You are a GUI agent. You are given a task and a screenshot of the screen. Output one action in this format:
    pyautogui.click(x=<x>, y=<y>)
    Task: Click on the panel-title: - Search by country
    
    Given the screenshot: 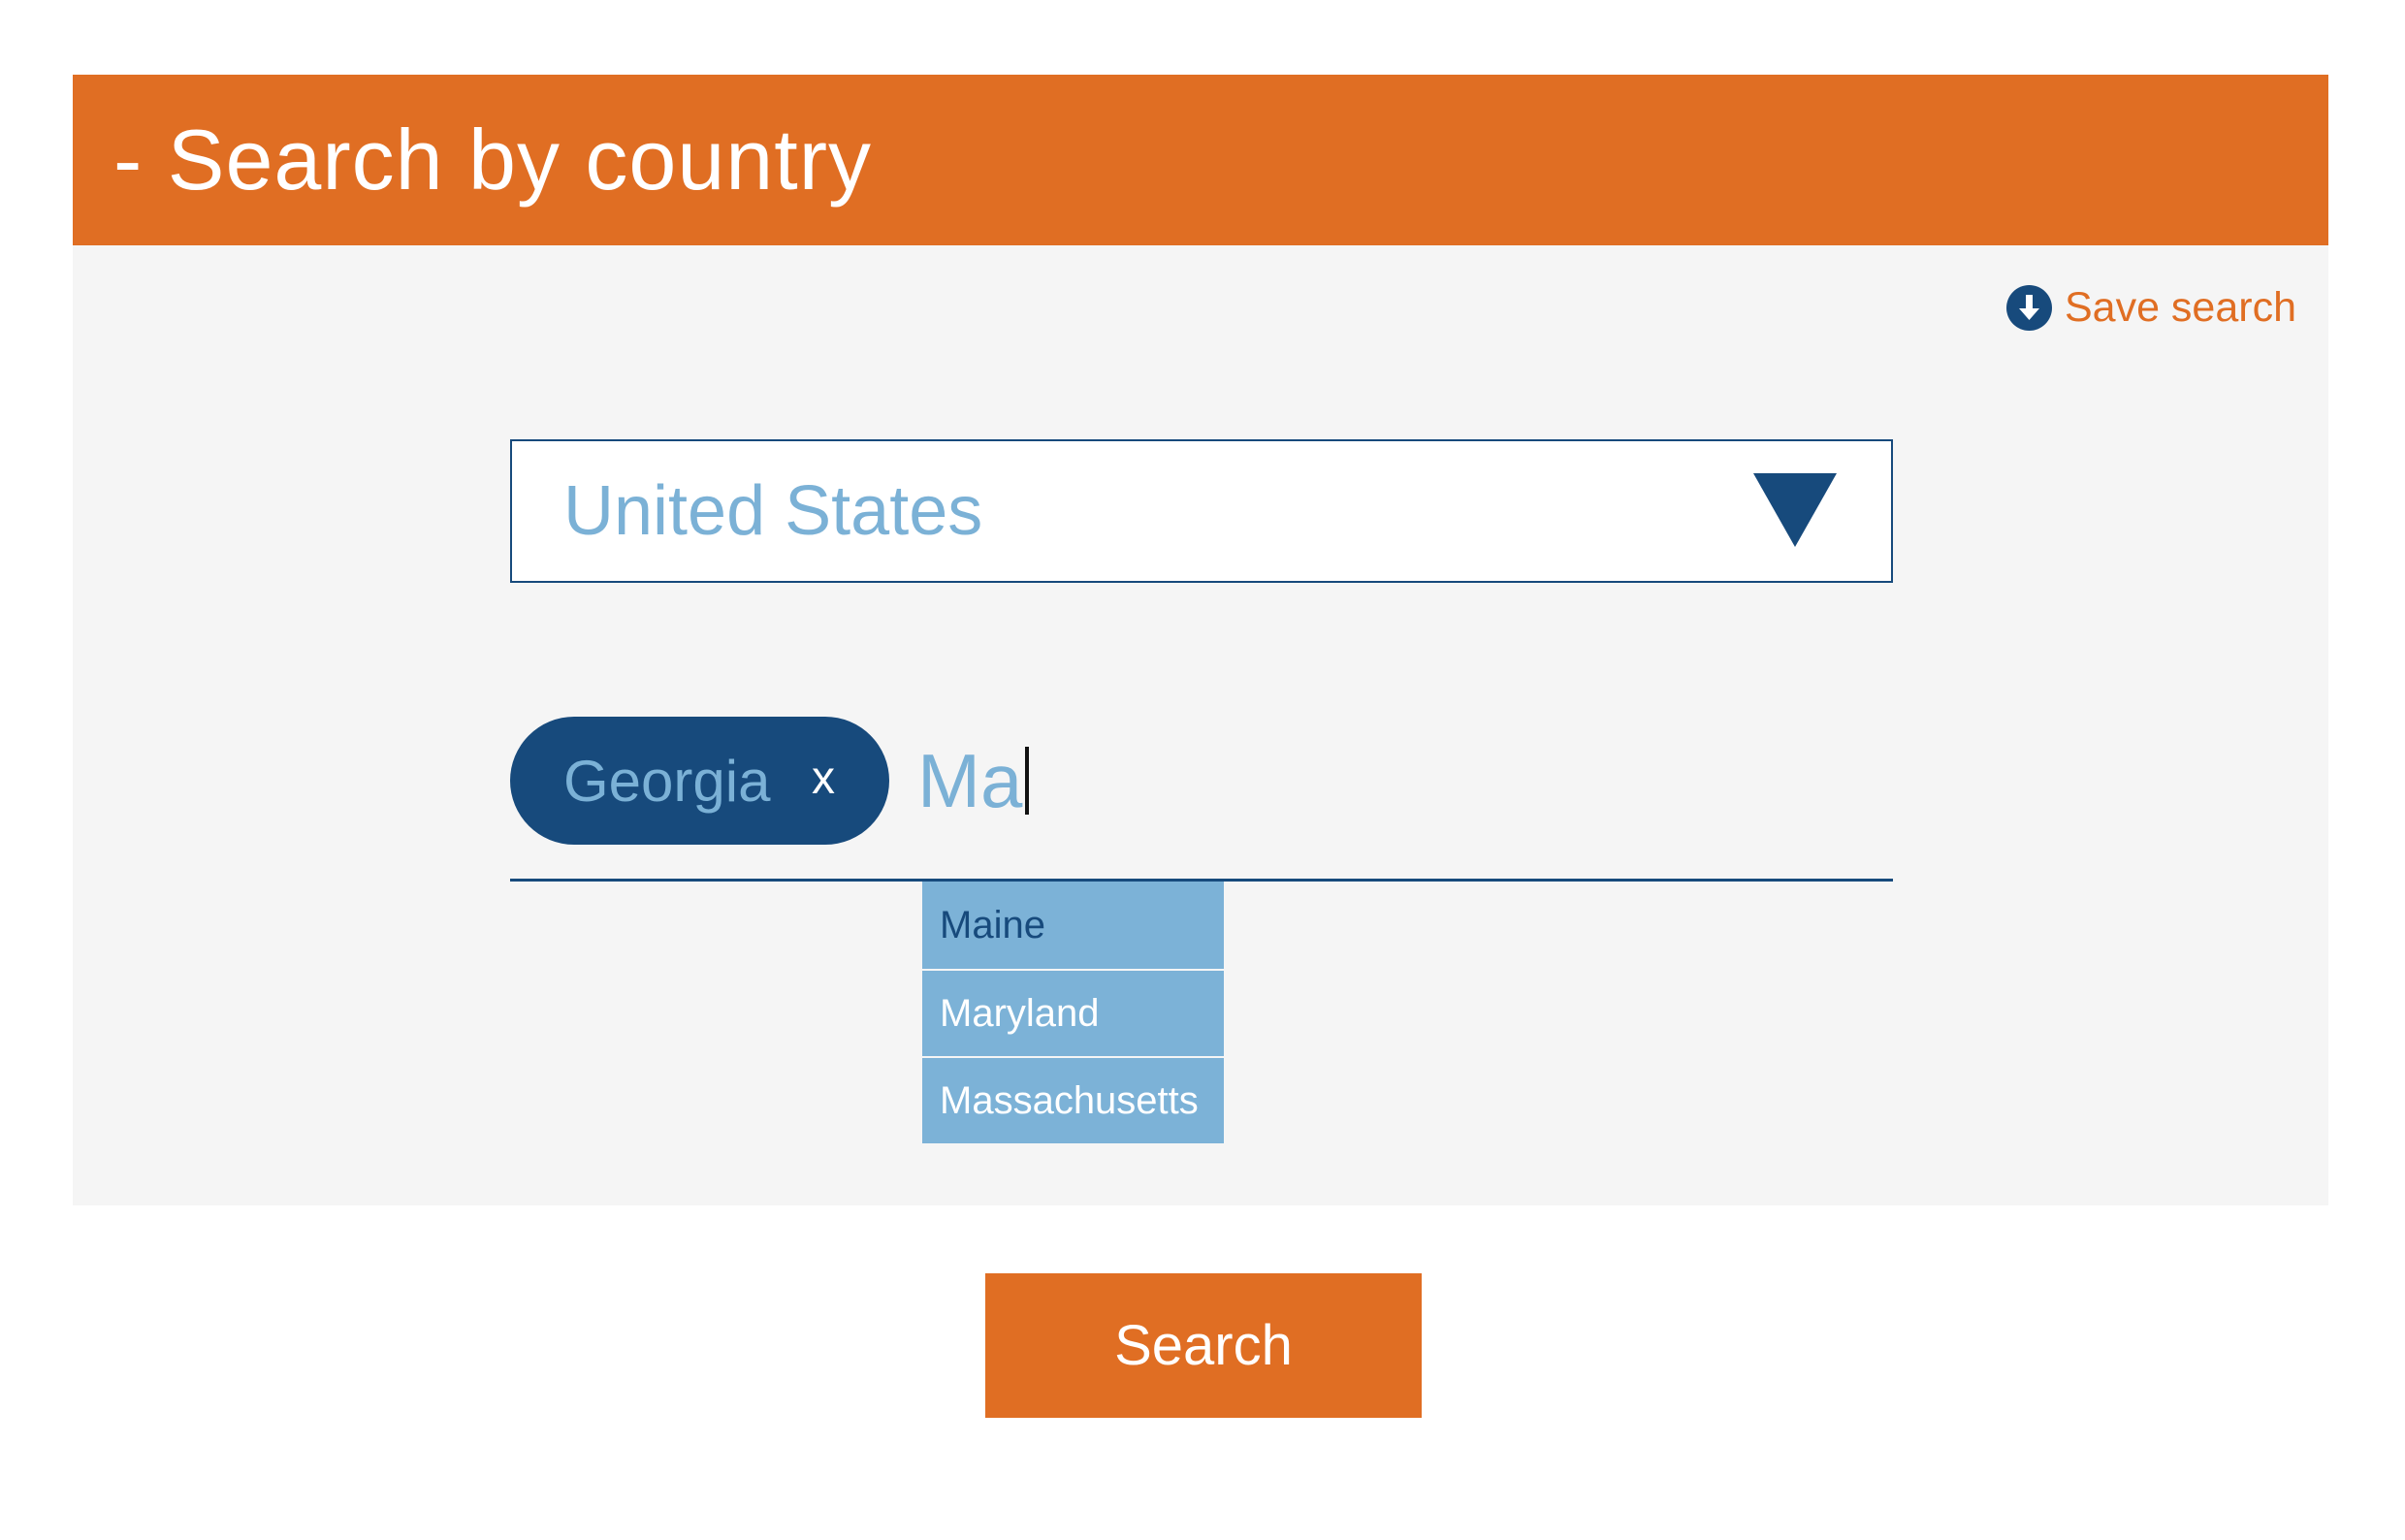 What is the action you would take?
    pyautogui.click(x=492, y=160)
    